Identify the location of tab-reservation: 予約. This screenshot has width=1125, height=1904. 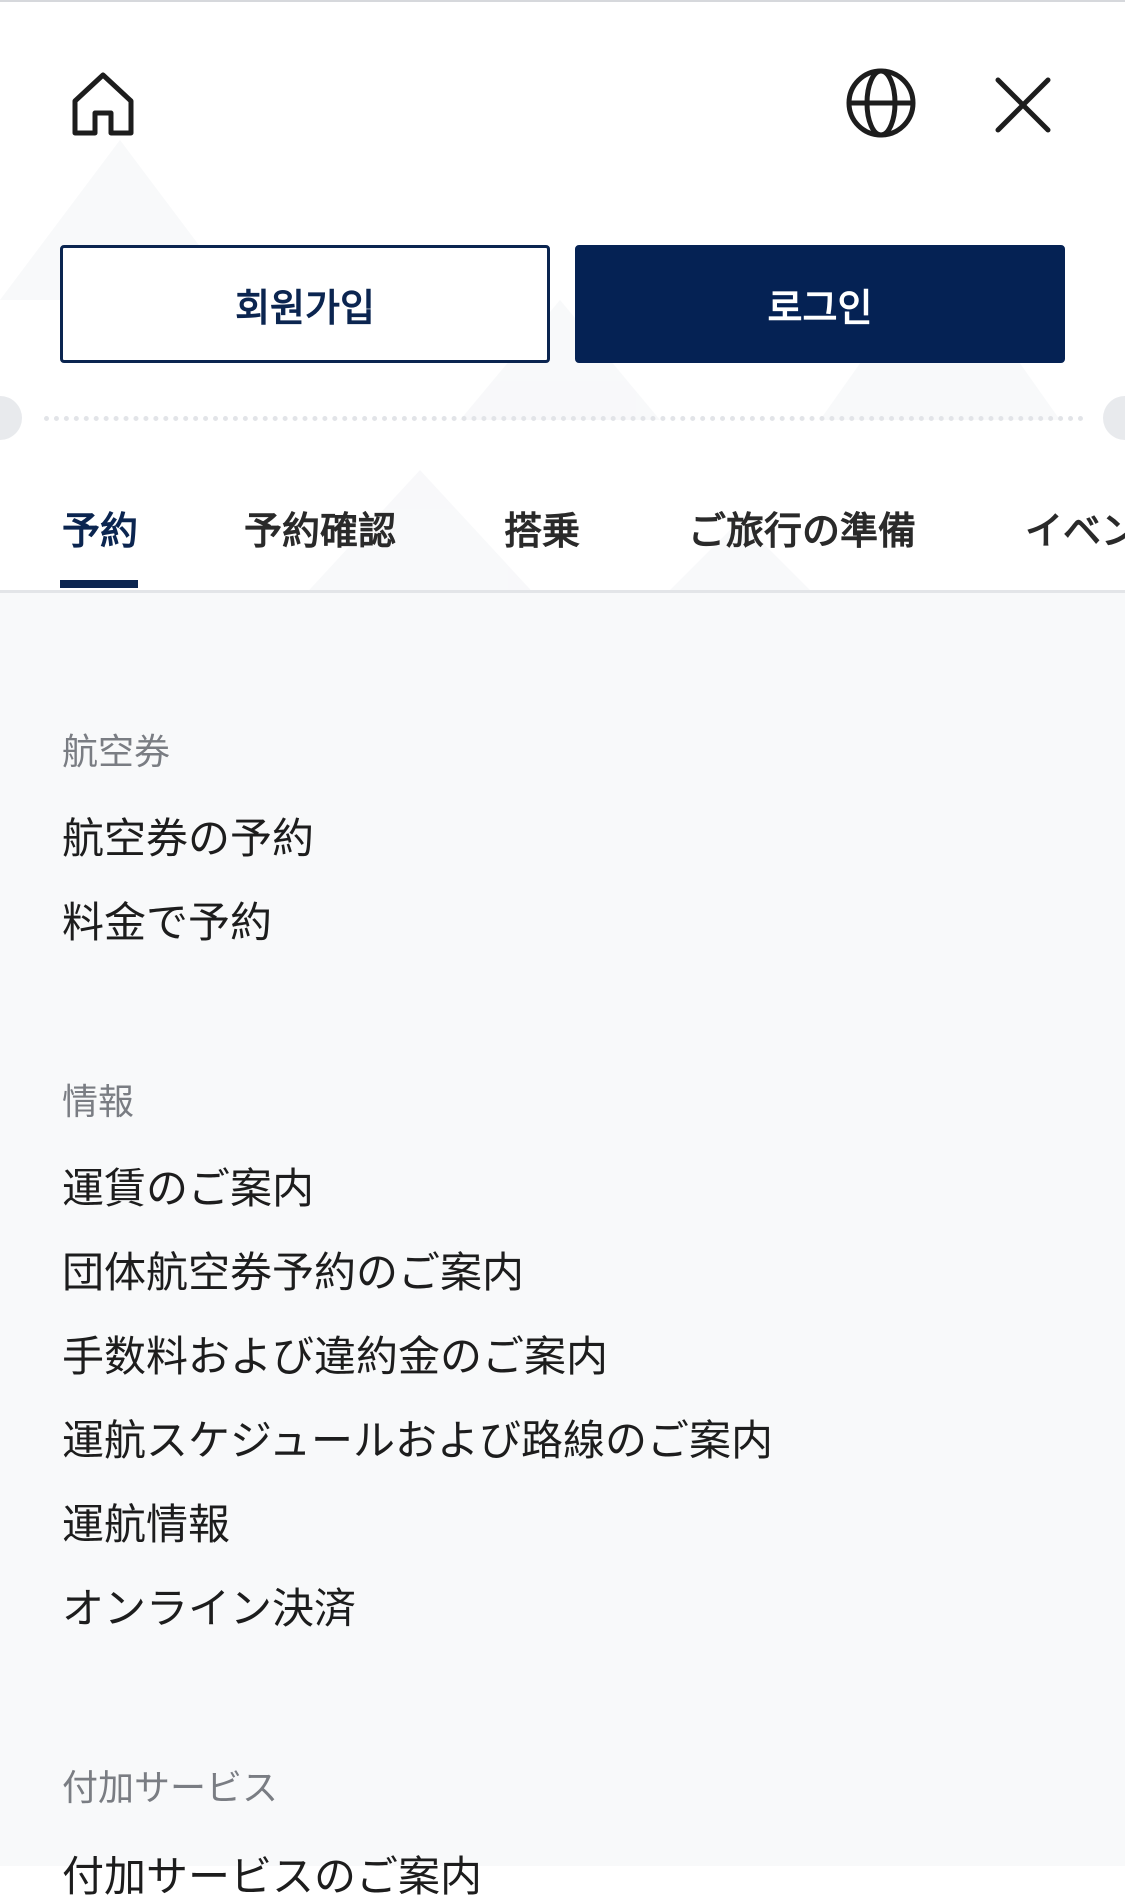
(100, 527).